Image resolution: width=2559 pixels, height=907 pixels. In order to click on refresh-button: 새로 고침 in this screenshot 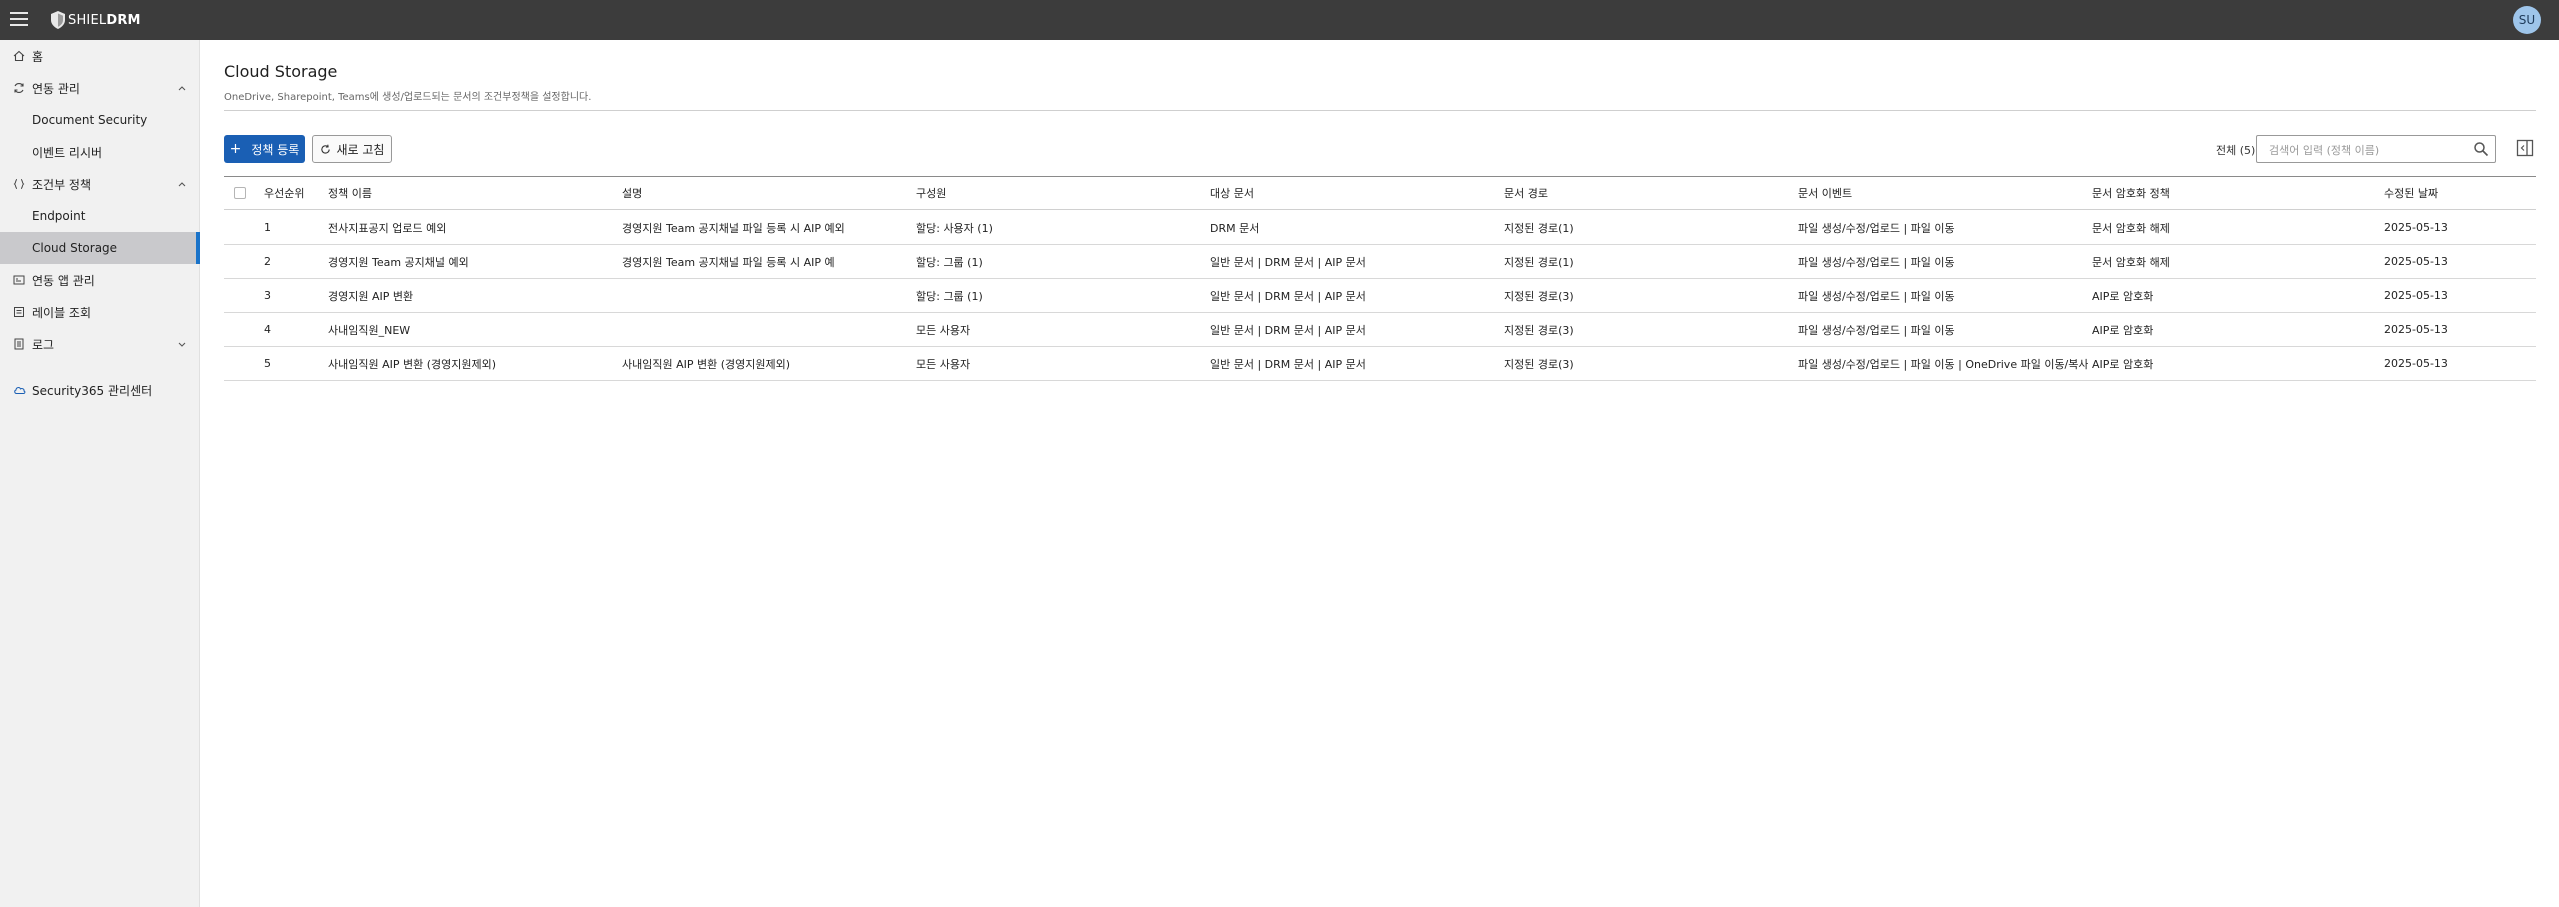, I will do `click(352, 149)`.